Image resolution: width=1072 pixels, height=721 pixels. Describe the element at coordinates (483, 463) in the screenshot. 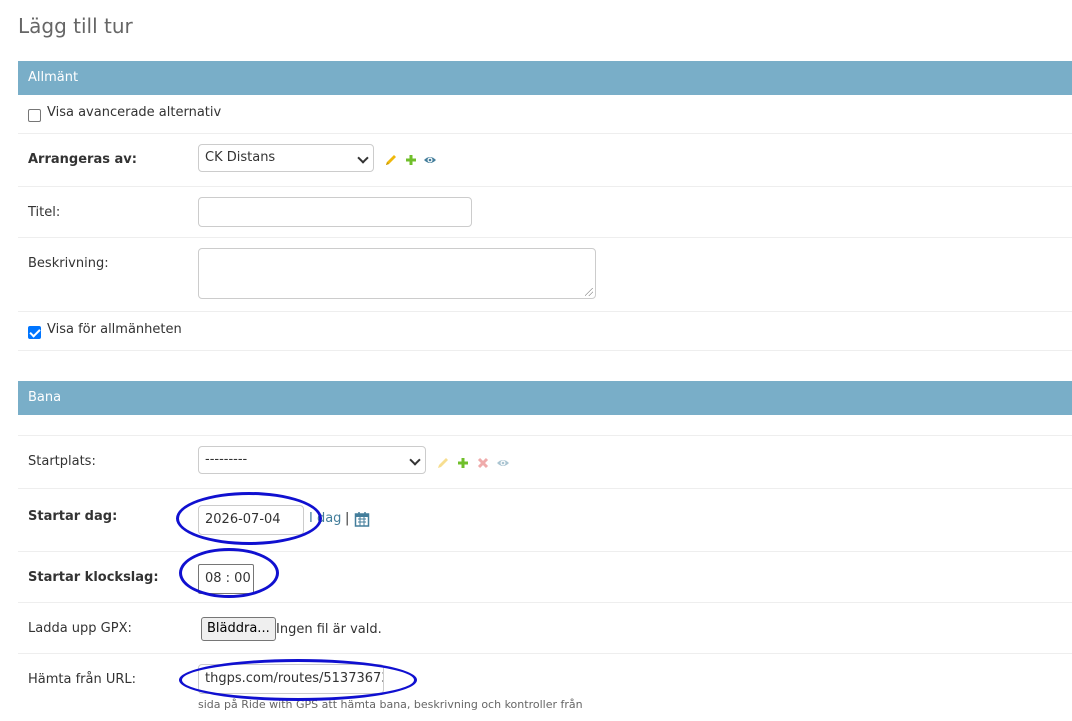

I see `delete-icon` at that location.